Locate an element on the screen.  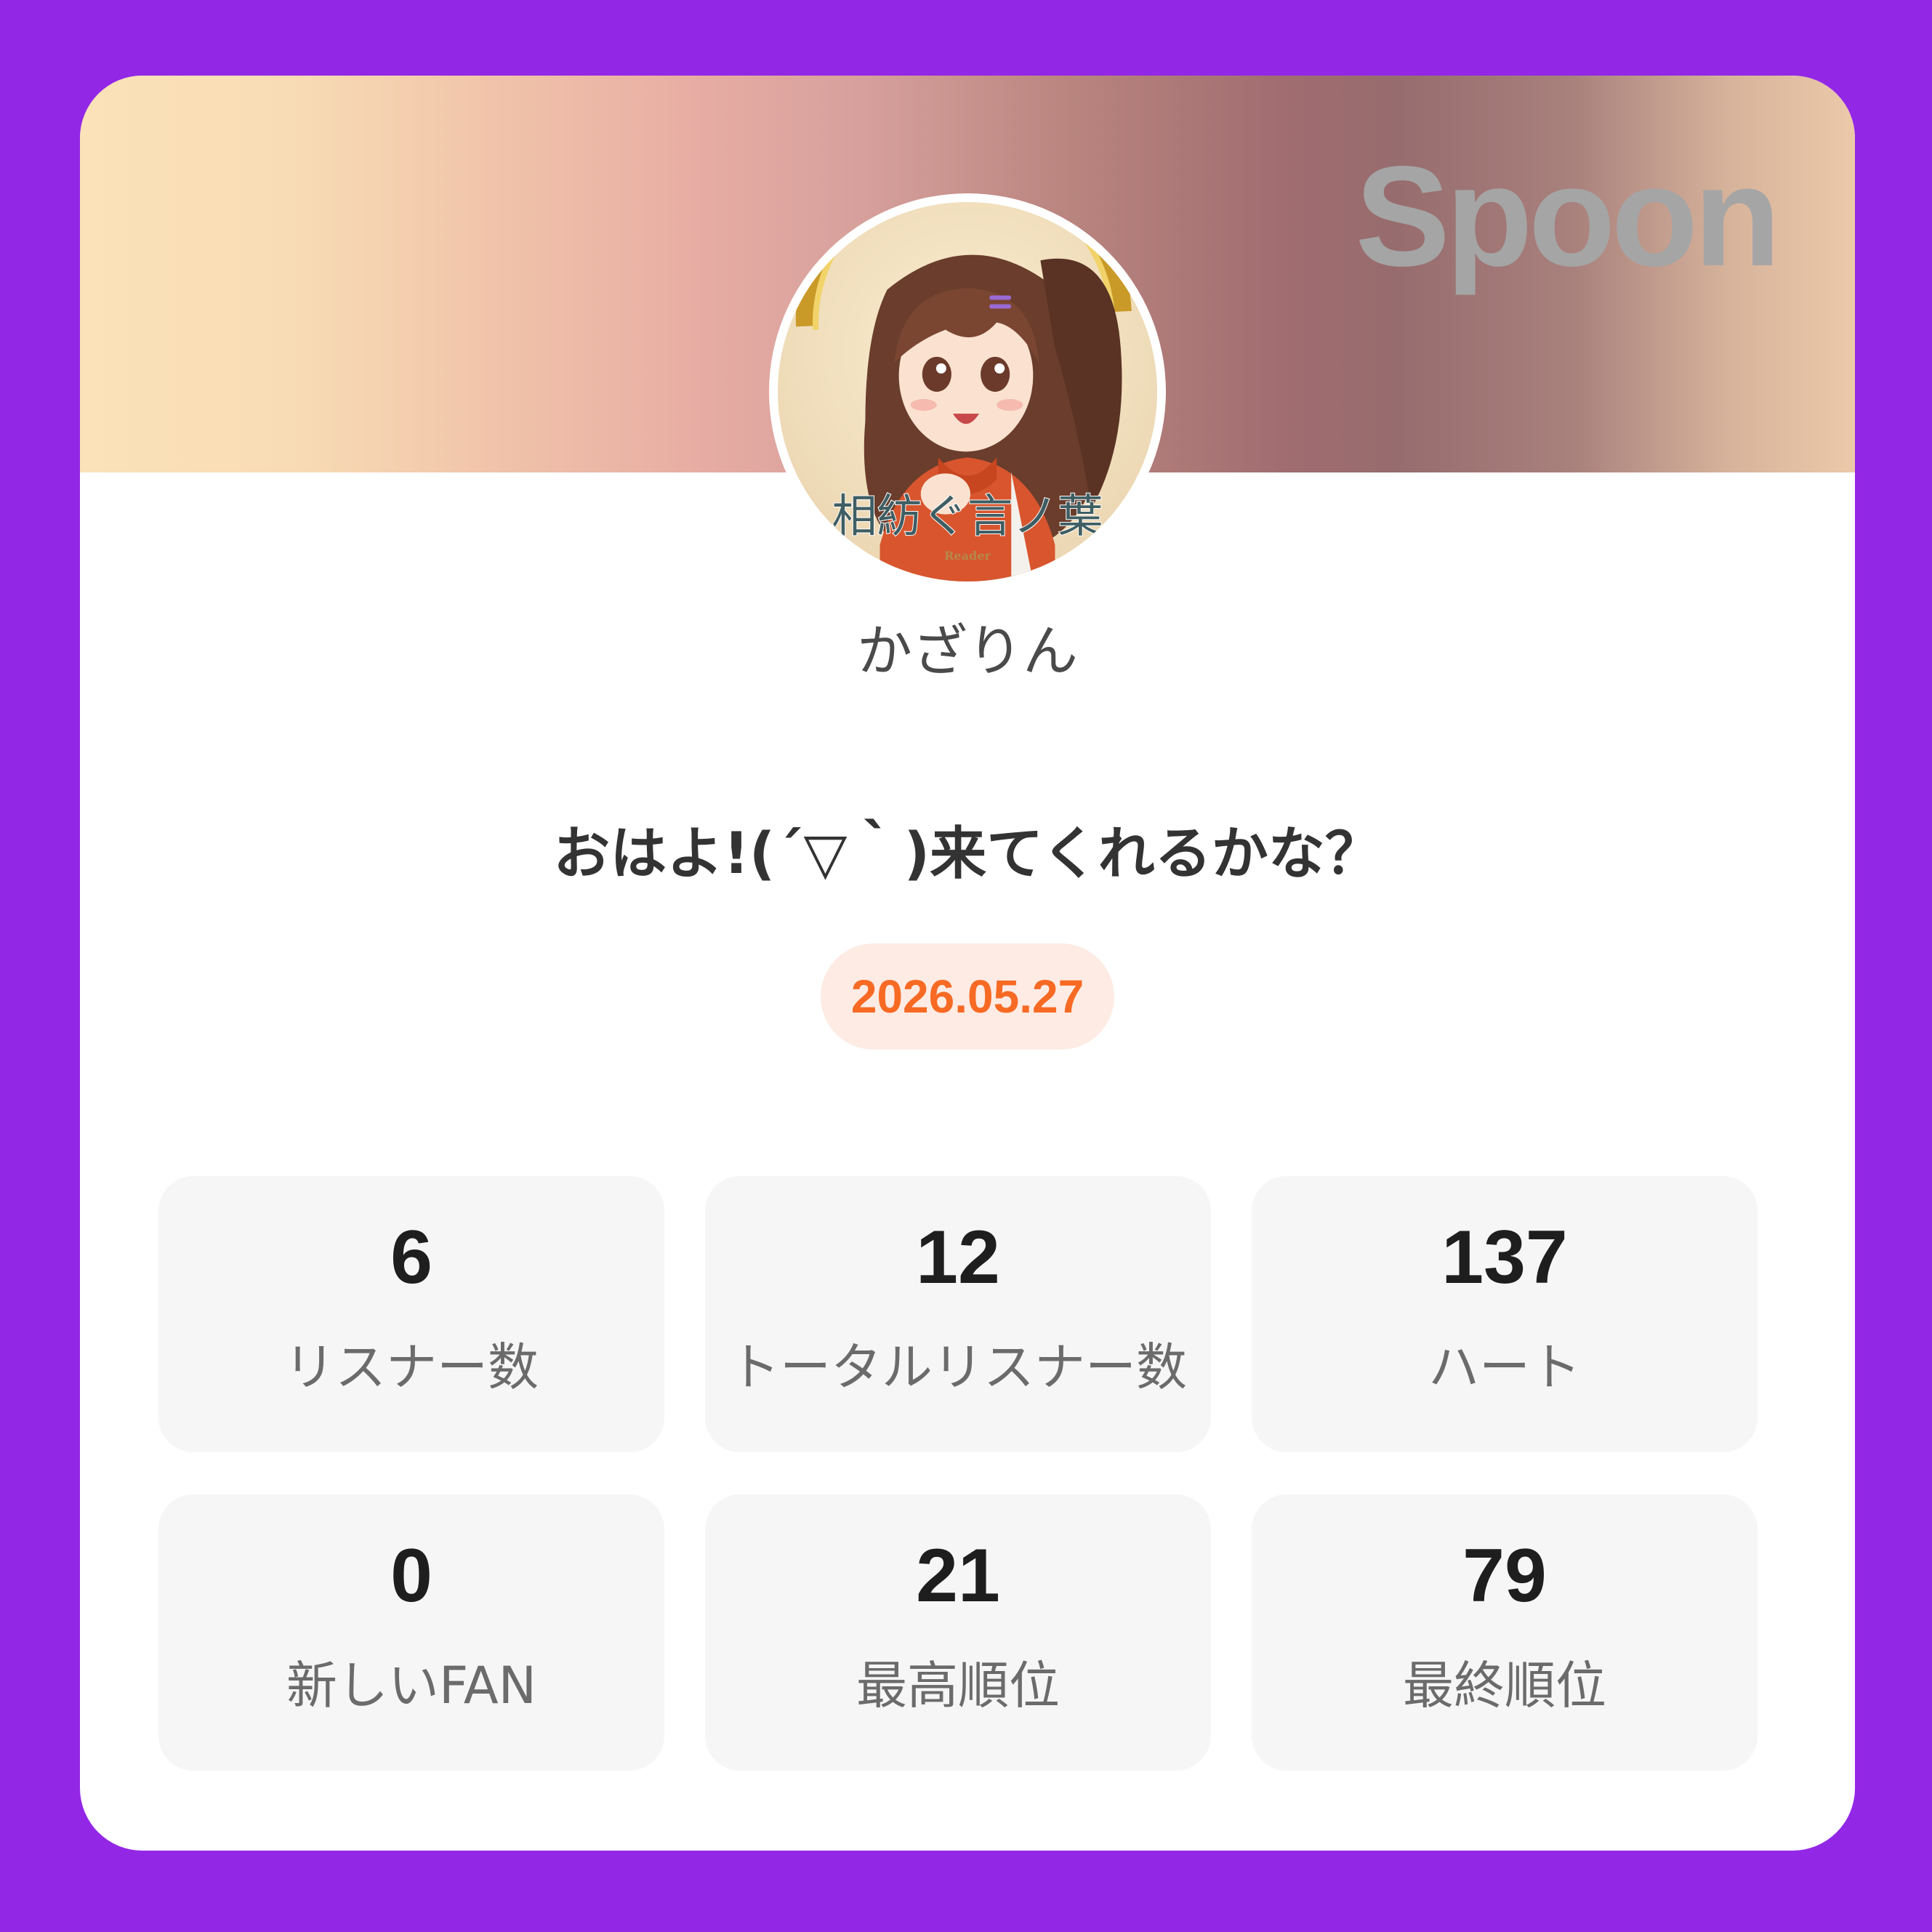
username: かざりん is located at coordinates (967, 651).